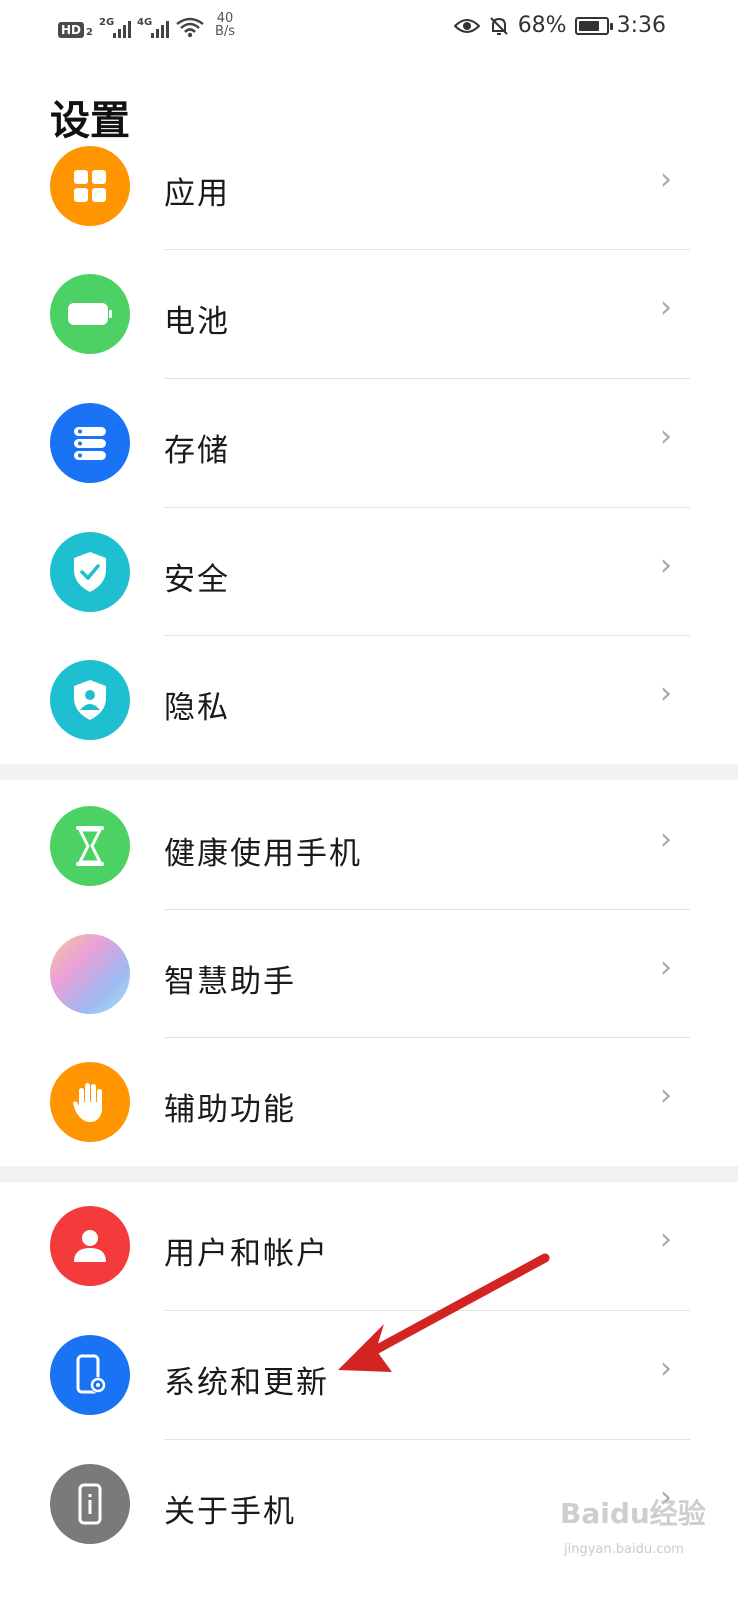 The height and width of the screenshot is (1600, 738). I want to click on status-left: HD 2 2G 4G 40 B/s, so click(146, 25).